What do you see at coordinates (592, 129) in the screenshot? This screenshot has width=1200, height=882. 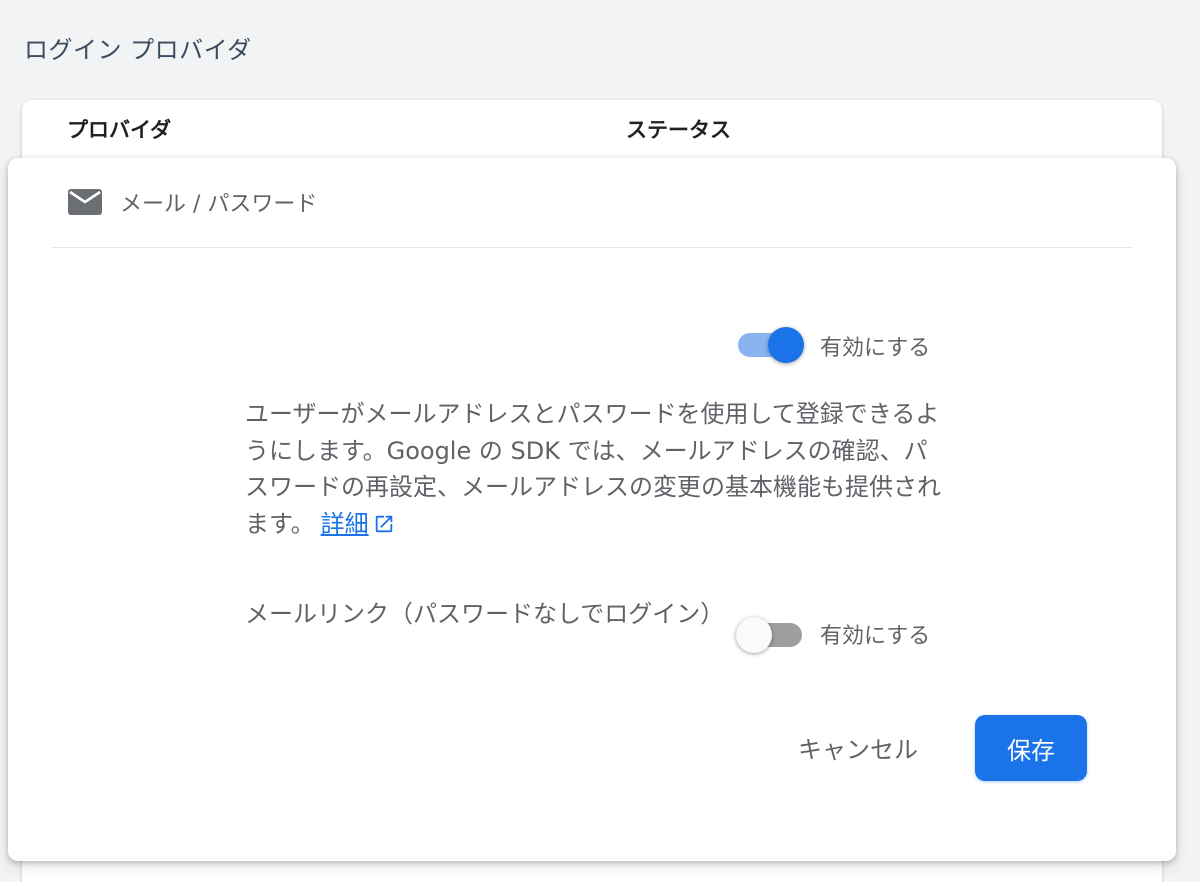 I see `table-header: プロバイダ ステータス` at bounding box center [592, 129].